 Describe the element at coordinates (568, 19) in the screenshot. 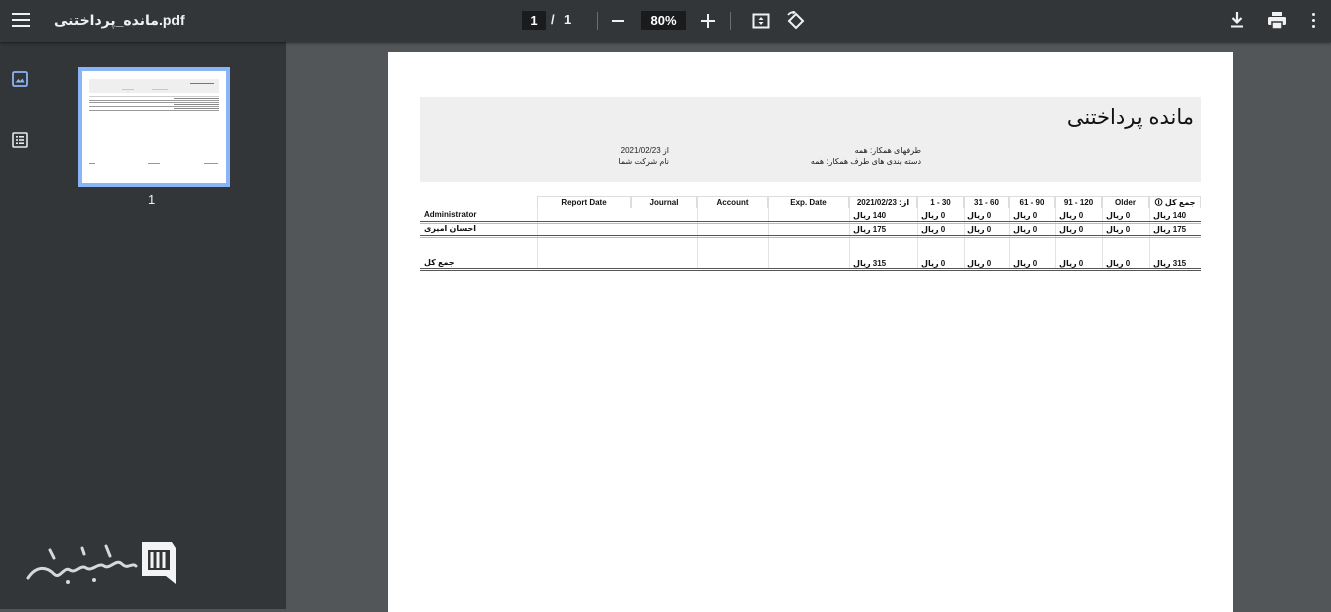

I see `total-pages: 1` at that location.